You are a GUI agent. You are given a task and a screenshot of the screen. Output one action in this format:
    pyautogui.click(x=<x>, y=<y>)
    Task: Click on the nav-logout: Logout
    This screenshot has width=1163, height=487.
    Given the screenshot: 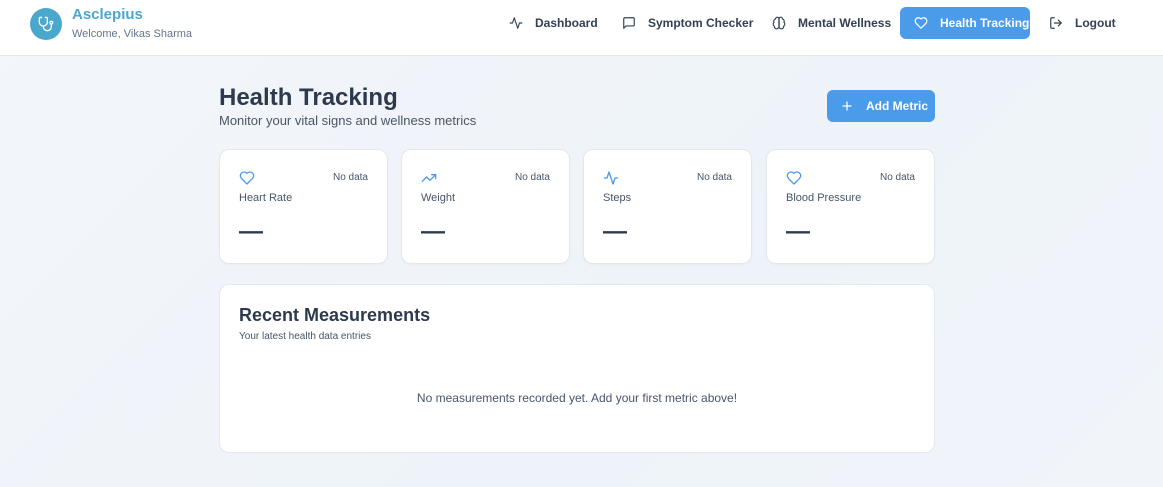 What is the action you would take?
    pyautogui.click(x=1082, y=23)
    